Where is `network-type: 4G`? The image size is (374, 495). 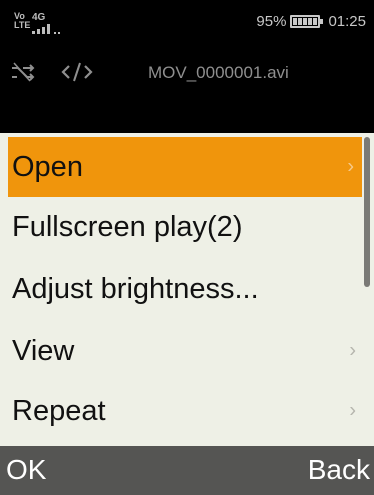 network-type: 4G is located at coordinates (39, 17).